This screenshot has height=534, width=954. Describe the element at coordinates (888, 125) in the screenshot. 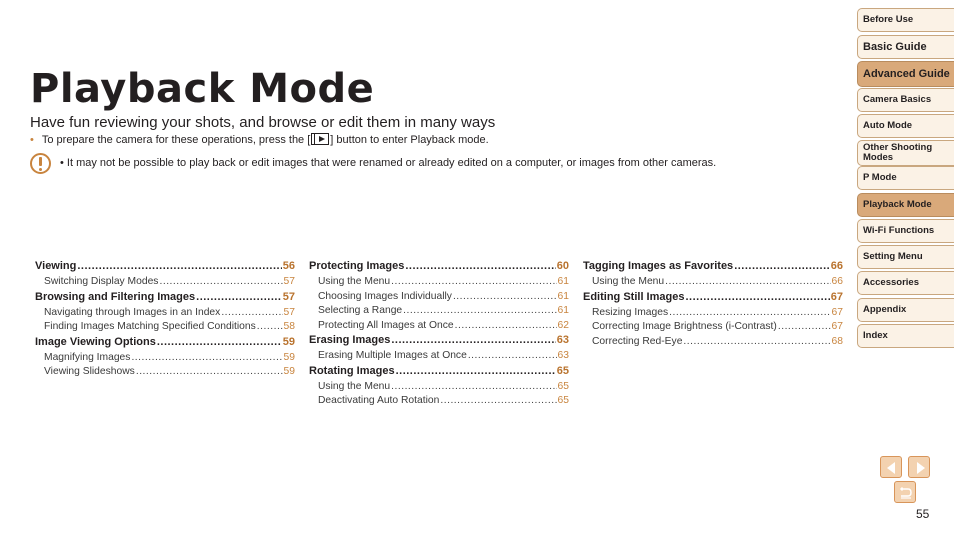

I see `sidebar-tab-label: Auto Mode` at that location.